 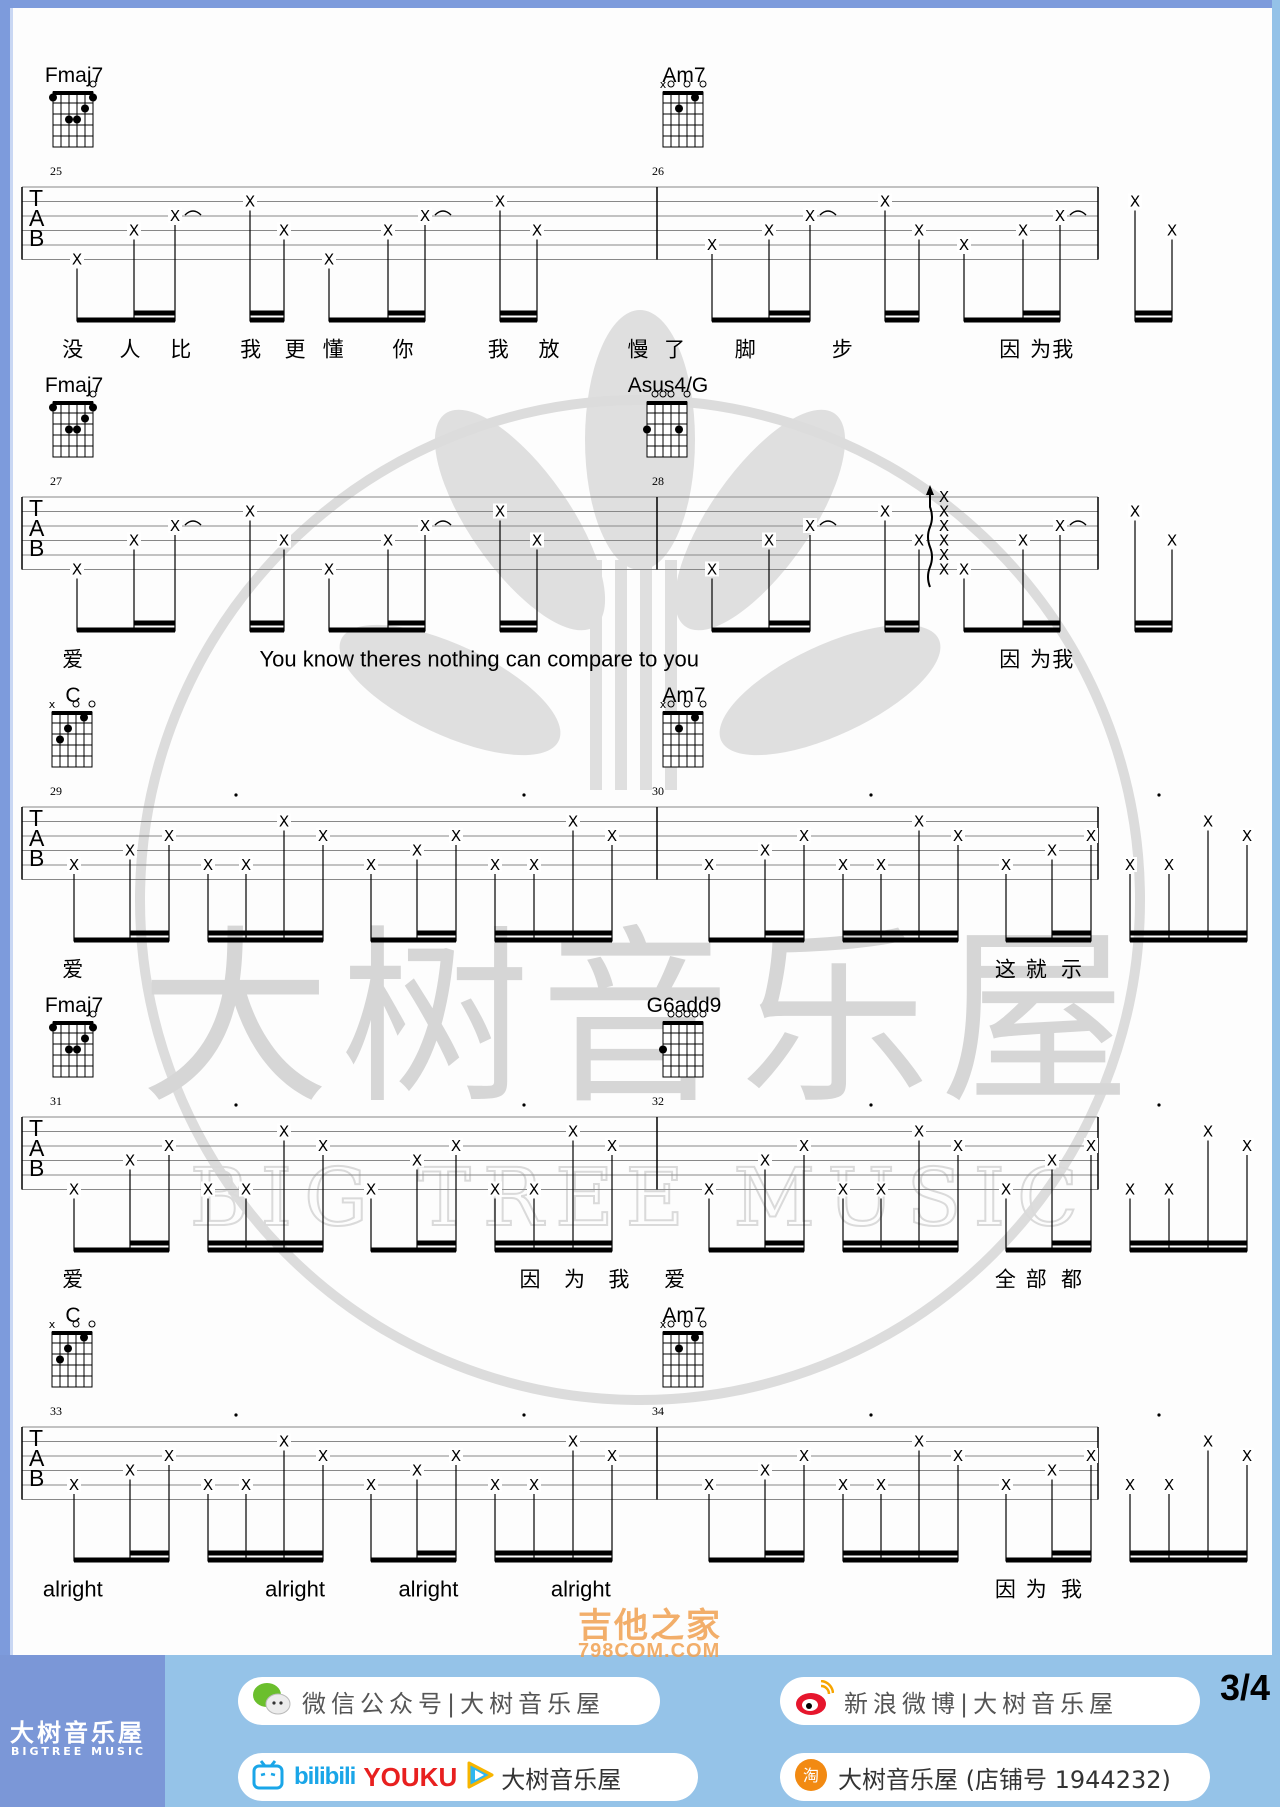 I want to click on arpeggio-arrowhead, so click(x=930, y=490).